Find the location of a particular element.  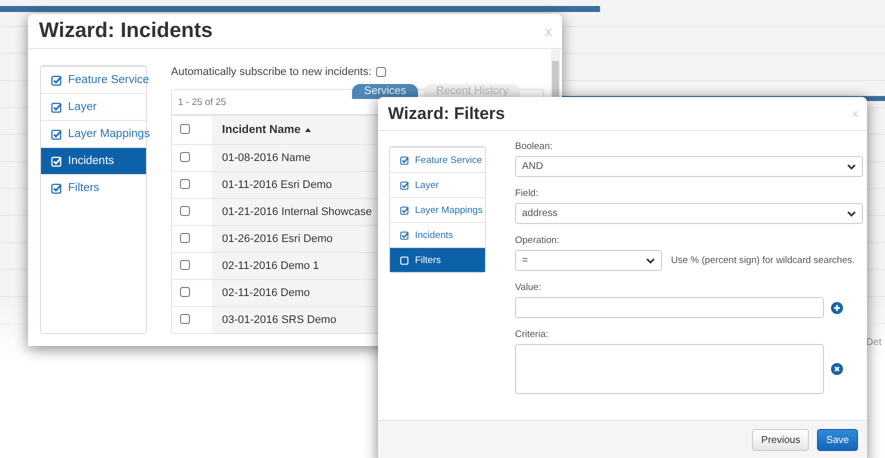

dialog-title: Wizard: Incidents is located at coordinates (126, 31).